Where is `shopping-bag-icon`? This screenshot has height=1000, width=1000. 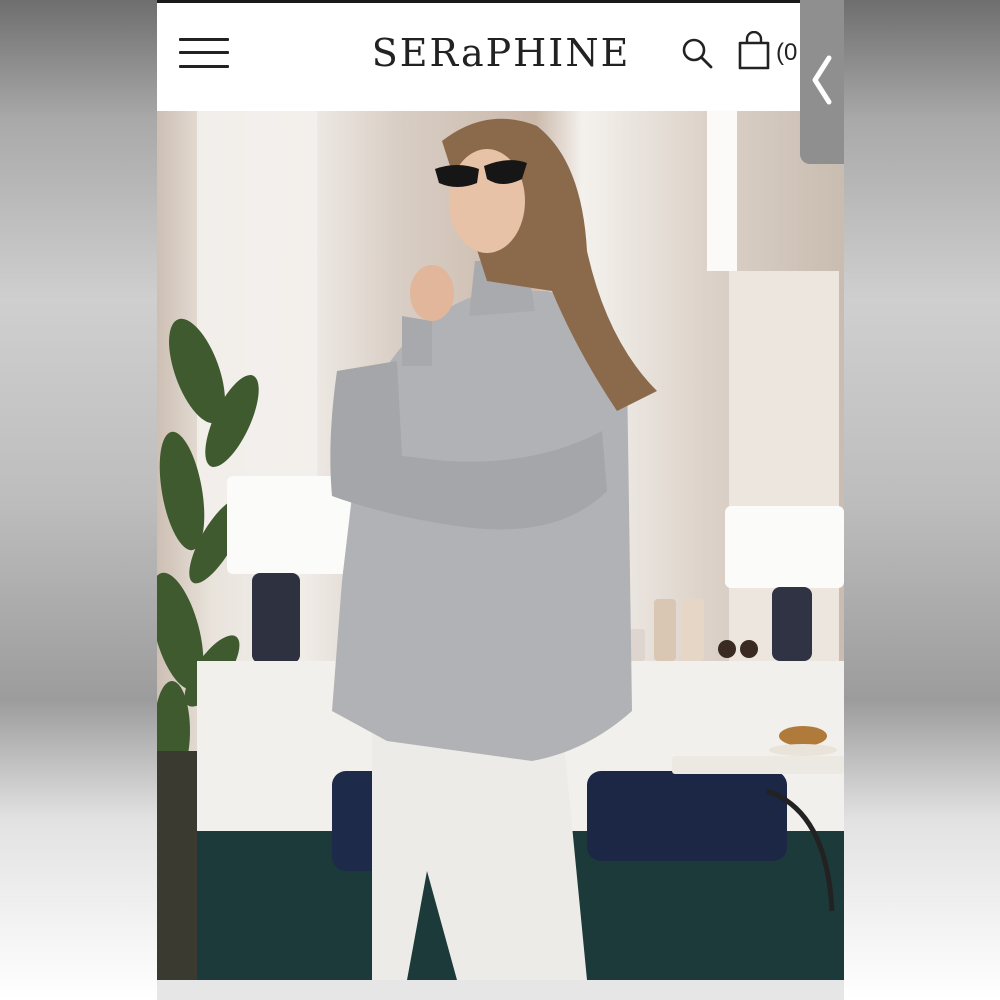 shopping-bag-icon is located at coordinates (754, 51).